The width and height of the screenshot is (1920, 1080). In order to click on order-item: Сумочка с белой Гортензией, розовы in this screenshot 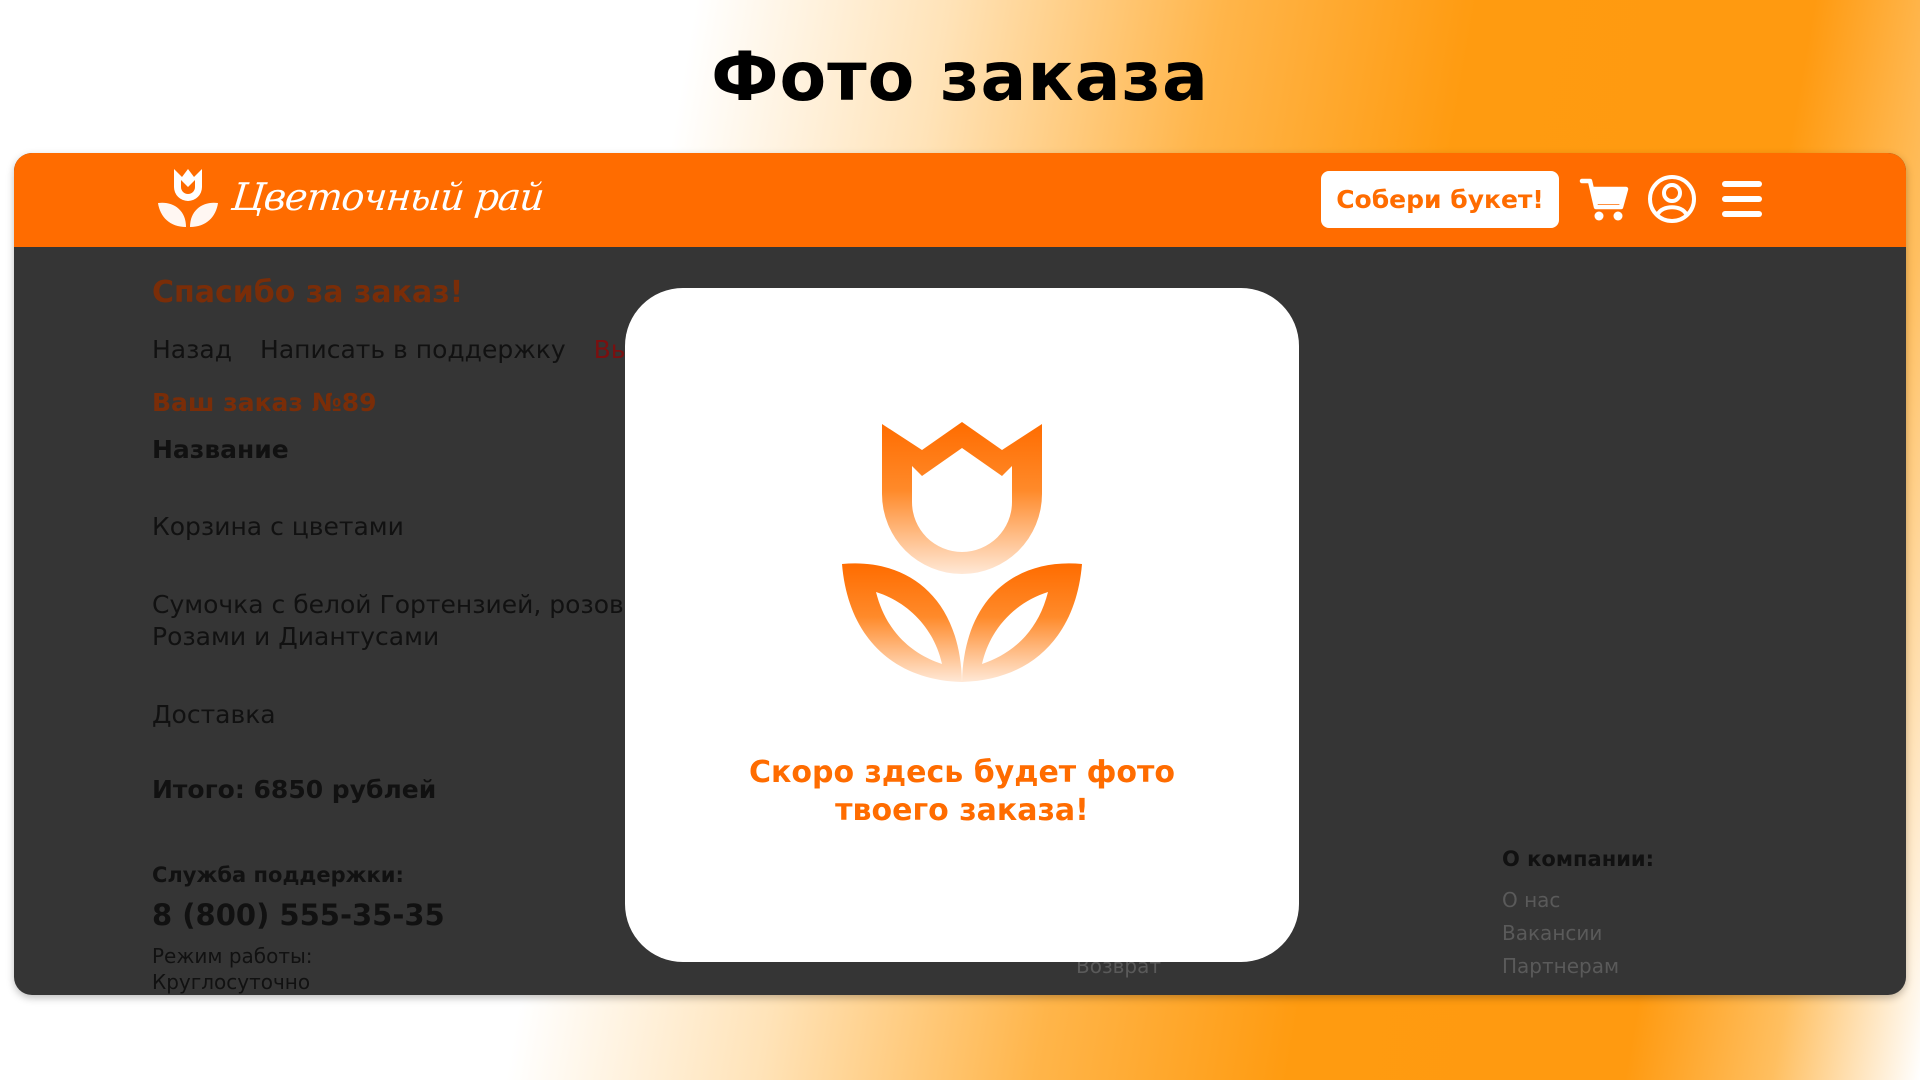, I will do `click(398, 604)`.